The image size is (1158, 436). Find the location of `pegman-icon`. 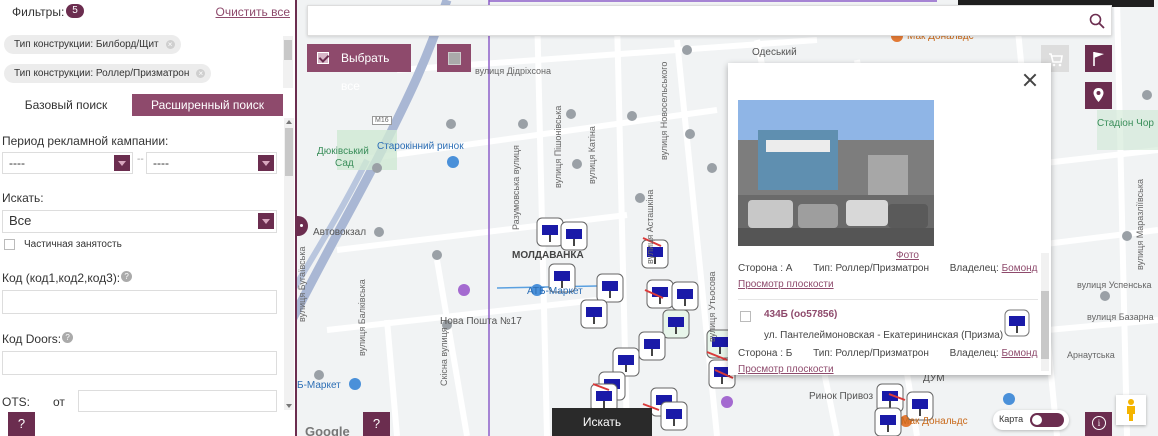

pegman-icon is located at coordinates (1131, 410).